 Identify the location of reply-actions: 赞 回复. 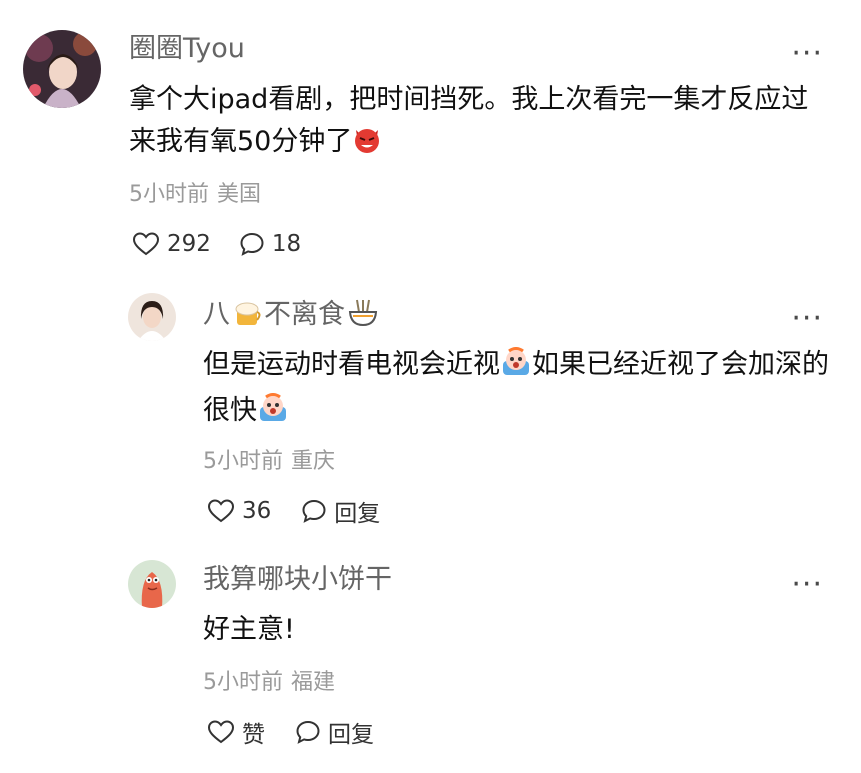
(290, 732).